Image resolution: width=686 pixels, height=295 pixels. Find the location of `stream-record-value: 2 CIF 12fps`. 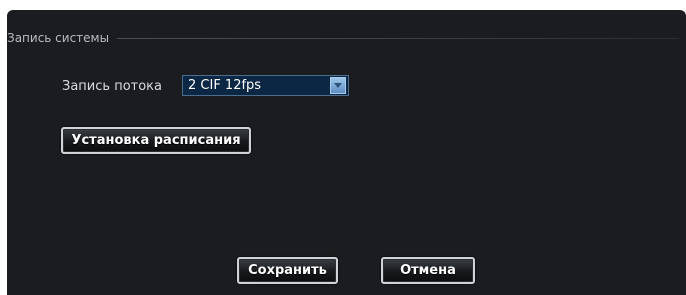

stream-record-value: 2 CIF 12fps is located at coordinates (225, 85).